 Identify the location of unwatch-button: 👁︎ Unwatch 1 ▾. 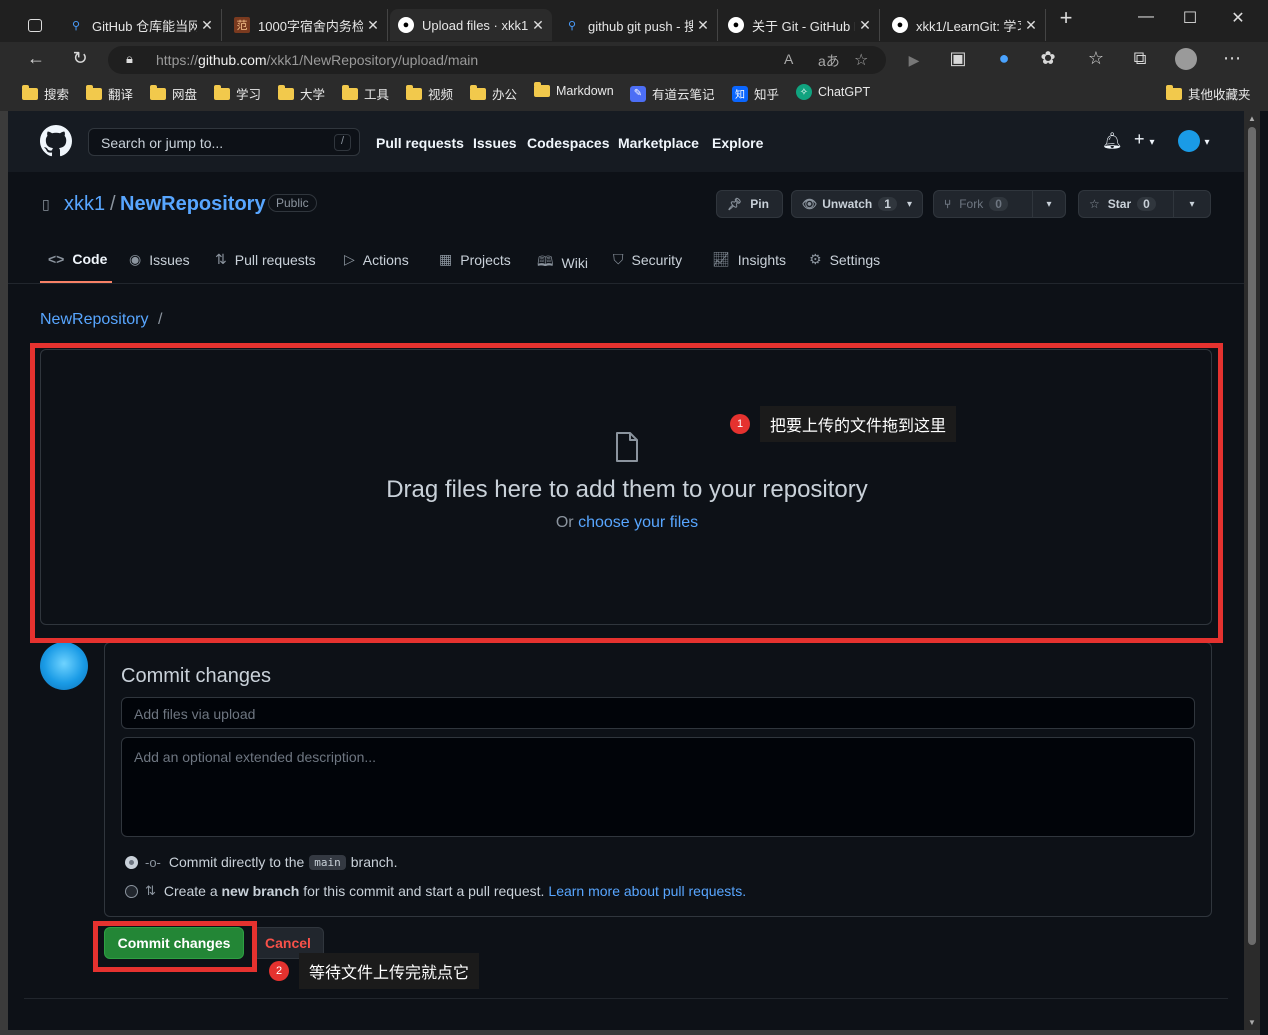
(857, 204).